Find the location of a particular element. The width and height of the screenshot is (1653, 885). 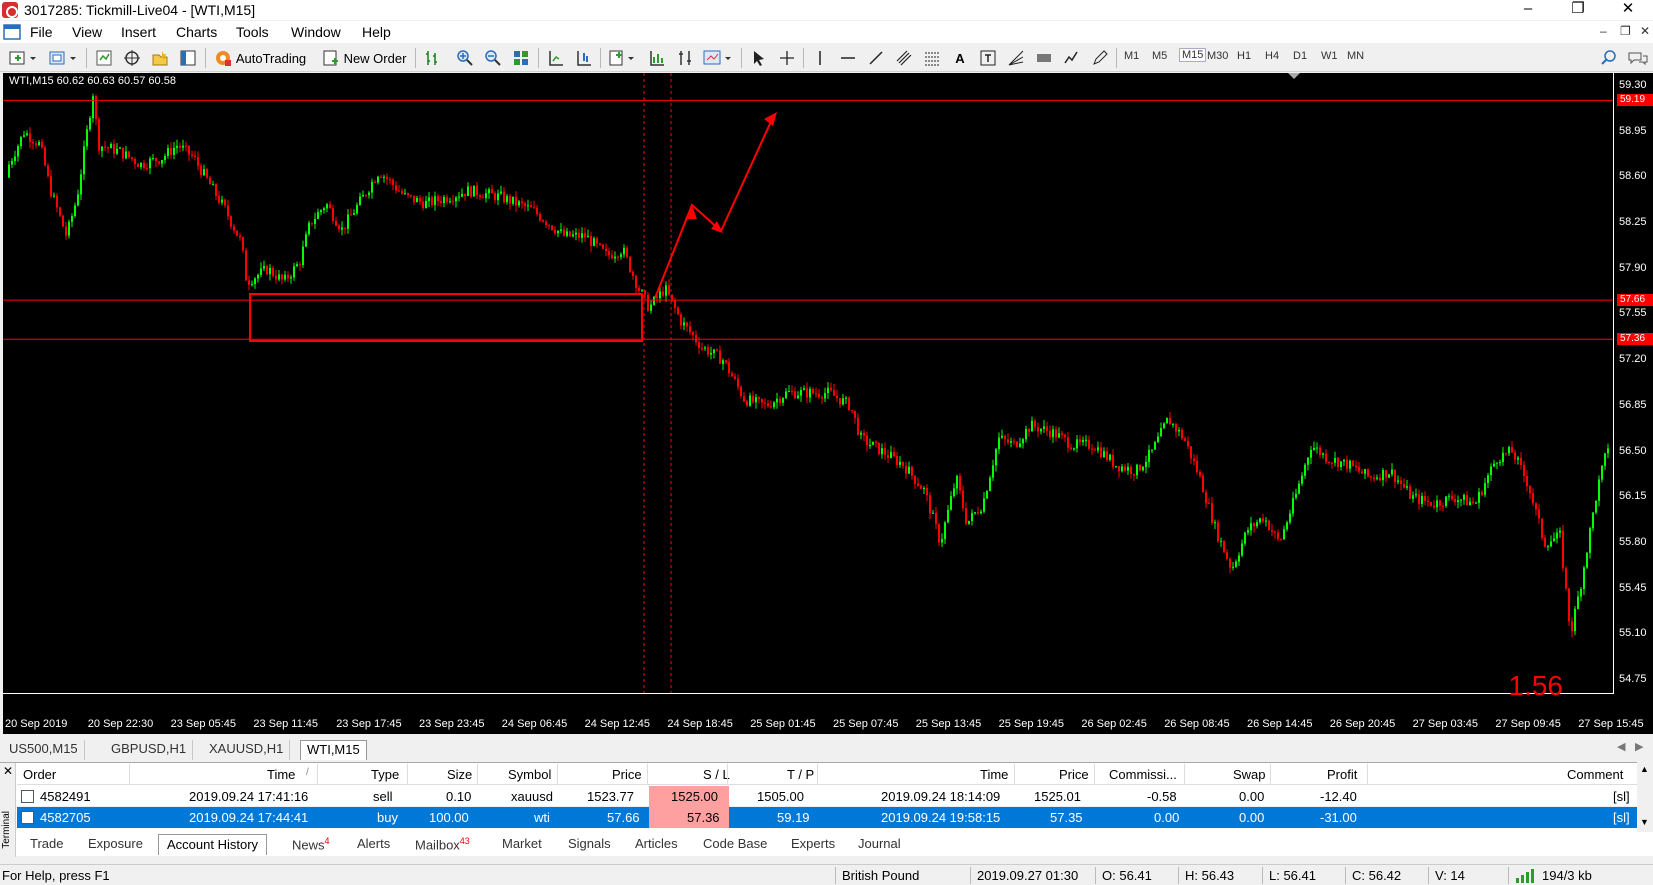

mdi-minimize-button: – is located at coordinates (1603, 31).